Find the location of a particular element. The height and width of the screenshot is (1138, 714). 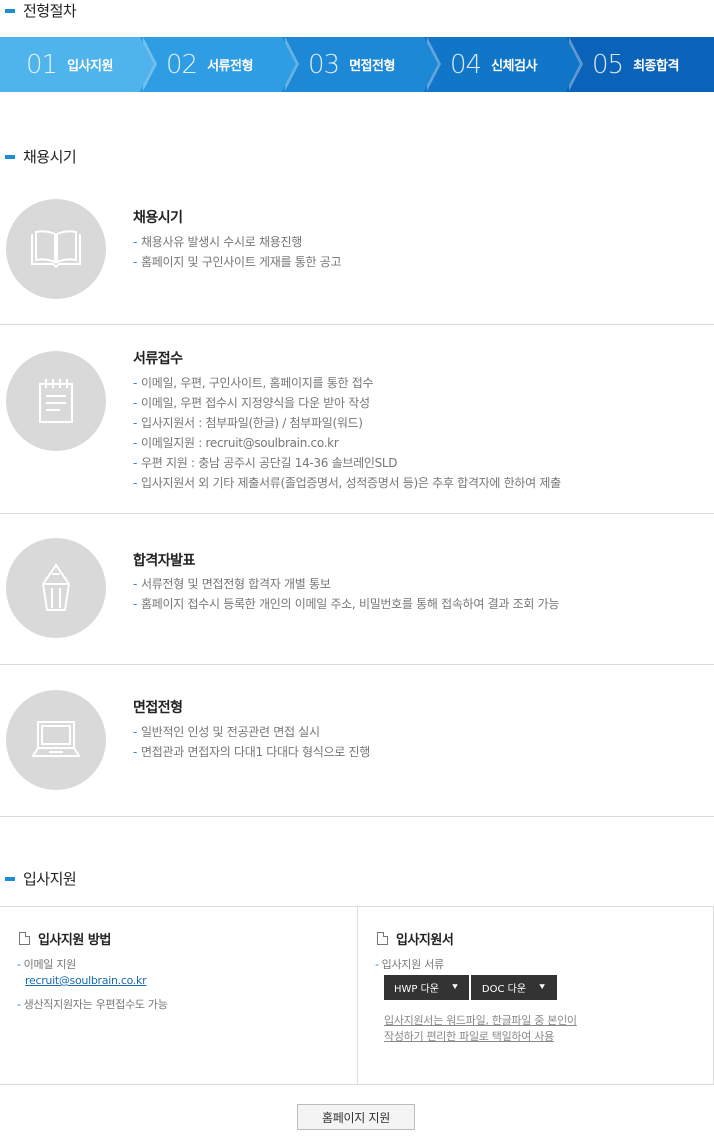

step-number: 05 is located at coordinates (608, 64).